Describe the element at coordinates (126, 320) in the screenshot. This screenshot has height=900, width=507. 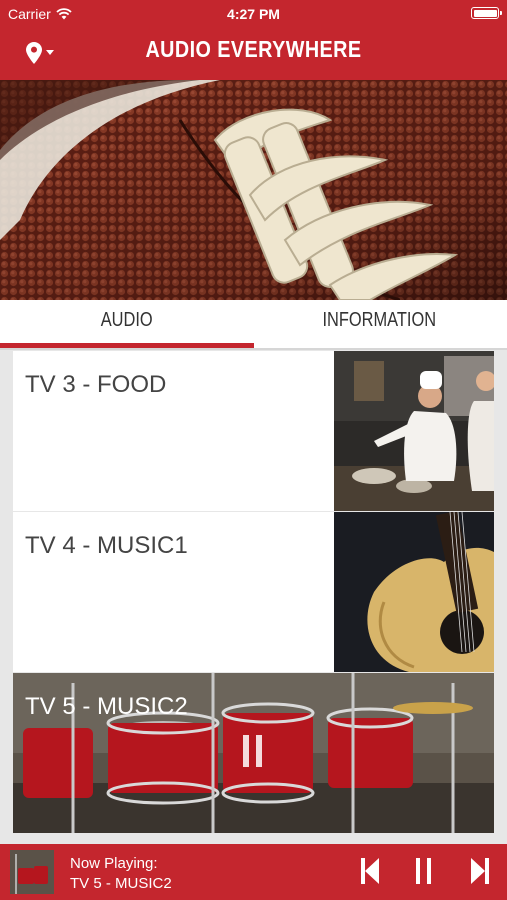
I see `tab-audio-label: AUDIO` at that location.